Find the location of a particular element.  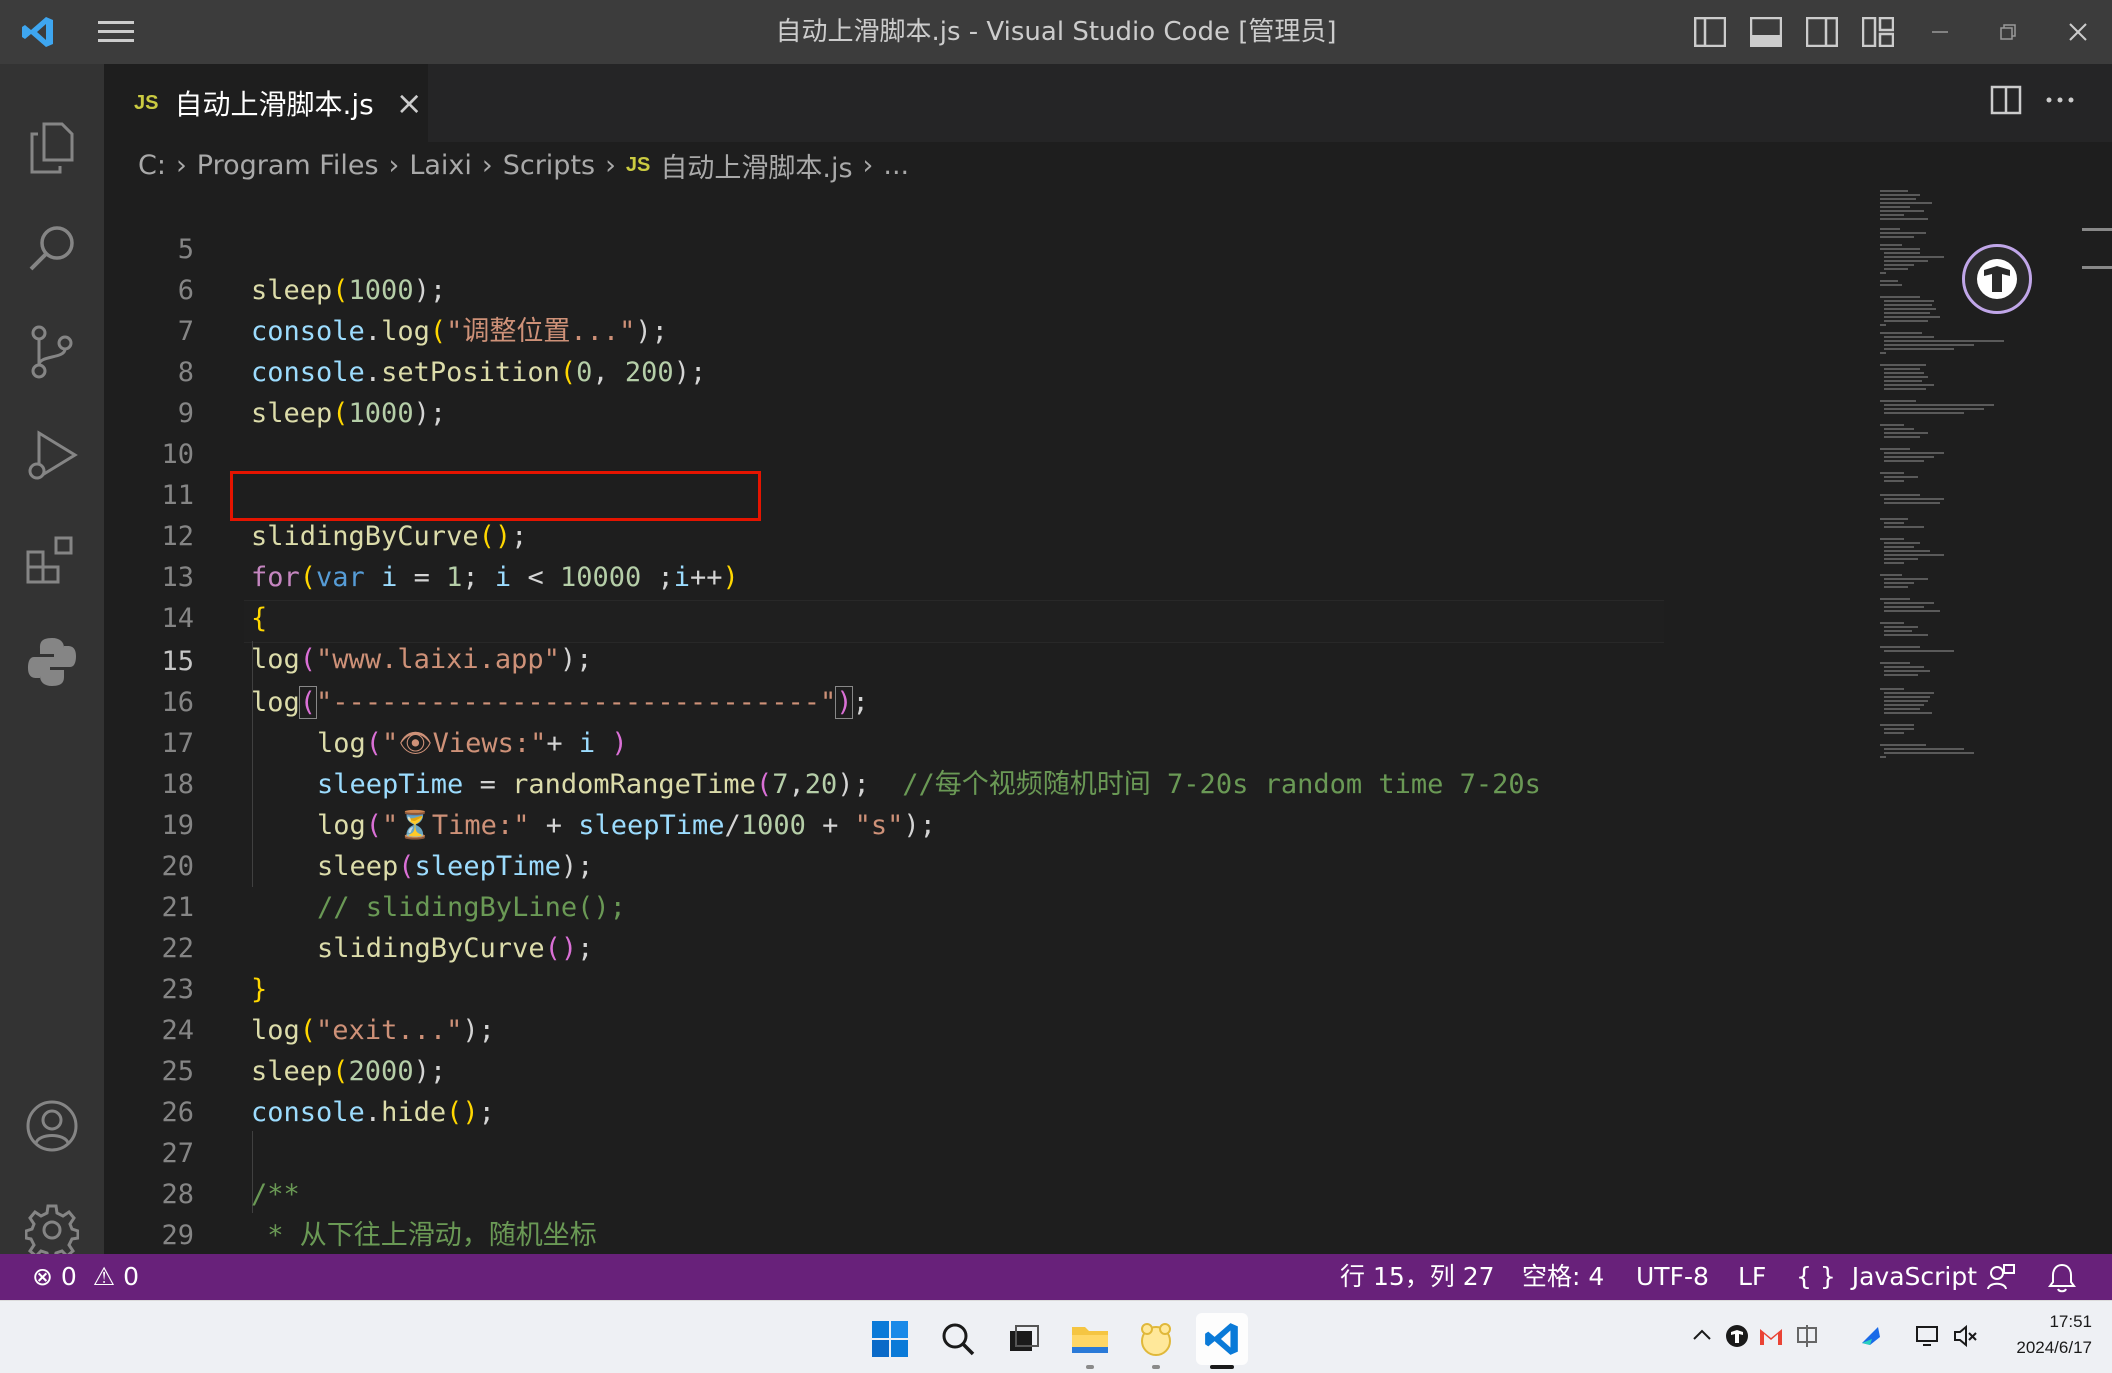

toggle-secondary-sidebar-icon is located at coordinates (1822, 32).